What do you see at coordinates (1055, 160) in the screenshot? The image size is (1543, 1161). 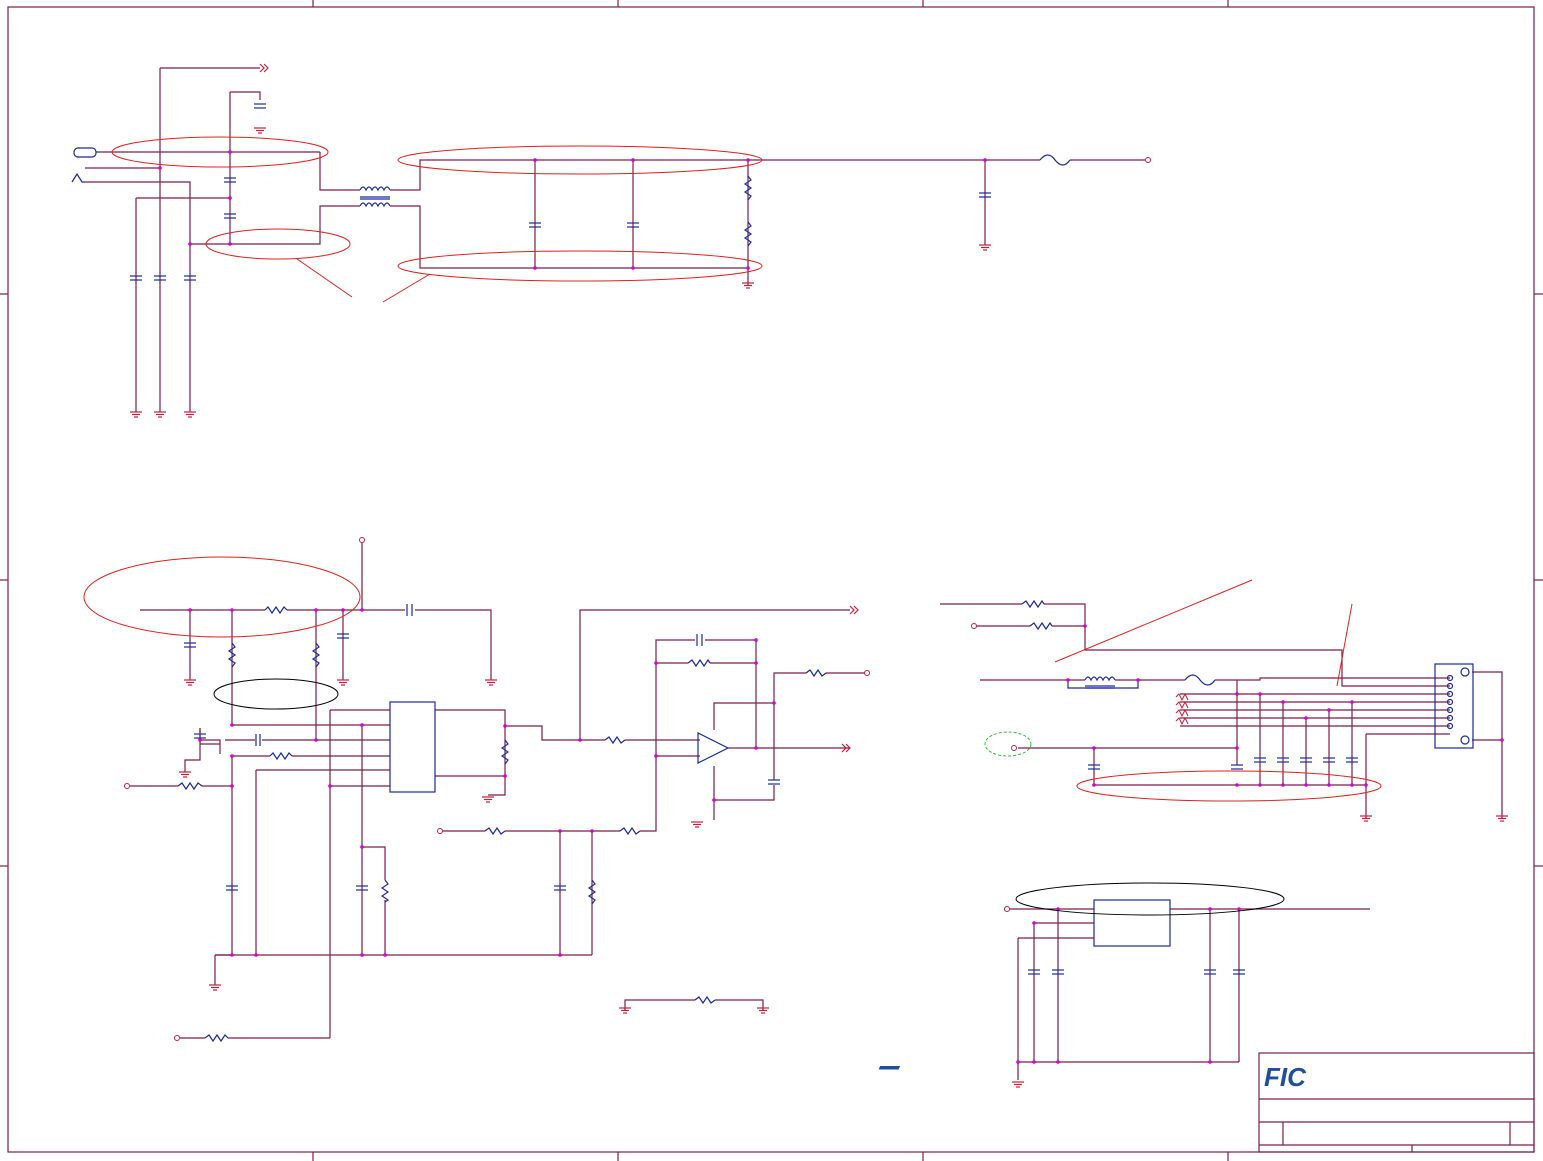 I see `fuse-f1` at bounding box center [1055, 160].